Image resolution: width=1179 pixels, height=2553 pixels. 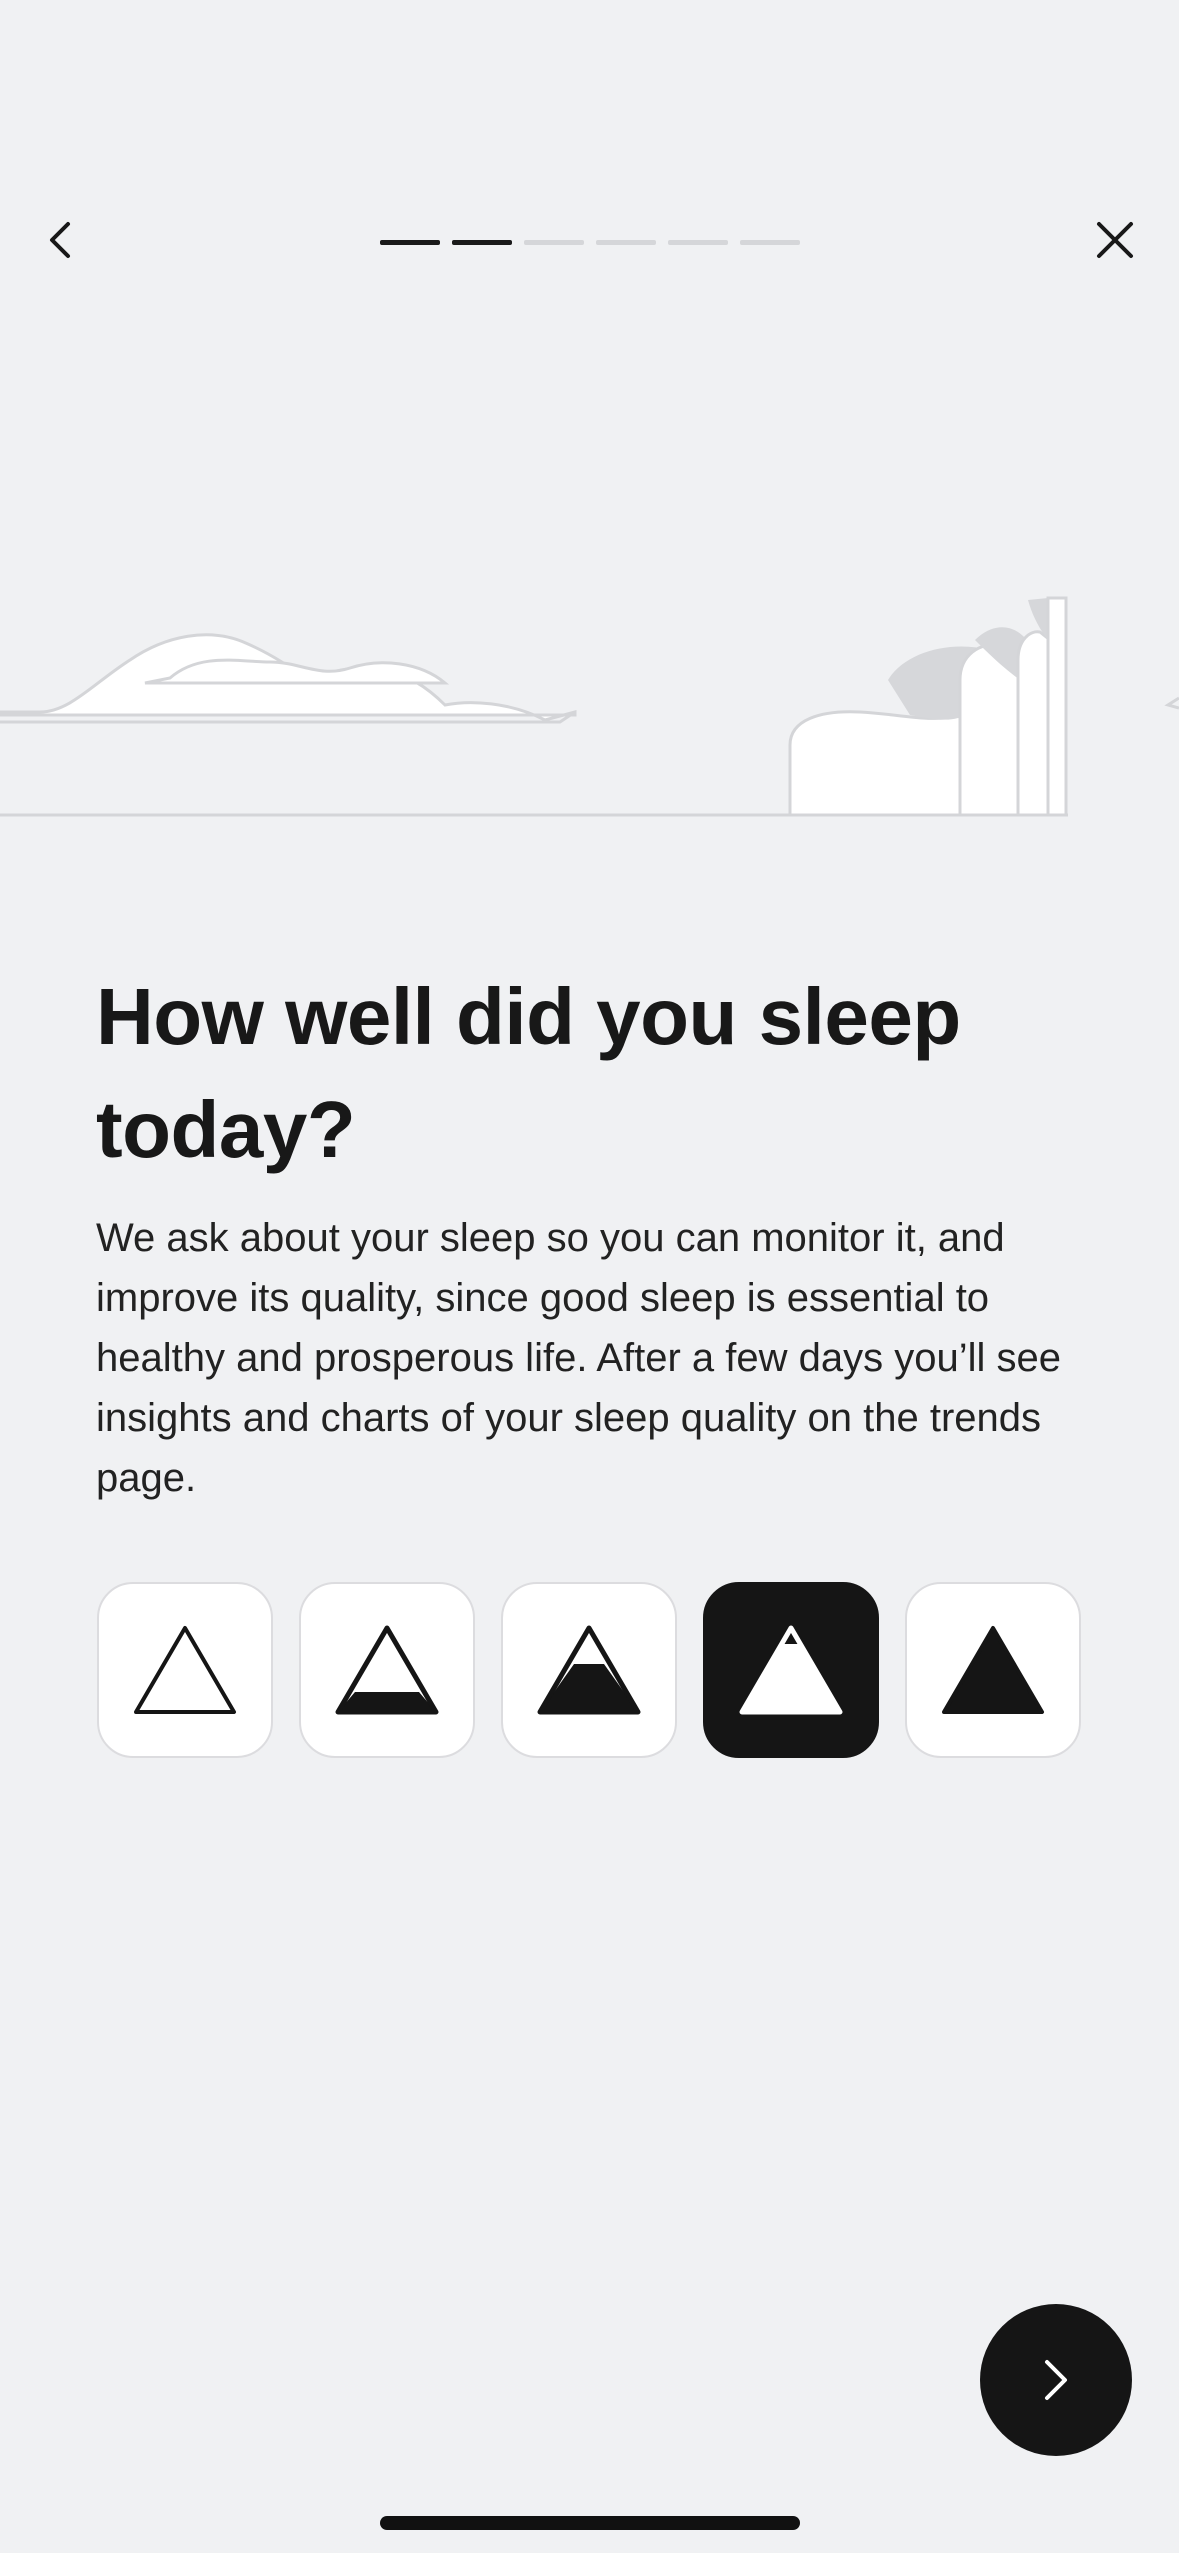 I want to click on triangle-quarter-icon, so click(x=387, y=1670).